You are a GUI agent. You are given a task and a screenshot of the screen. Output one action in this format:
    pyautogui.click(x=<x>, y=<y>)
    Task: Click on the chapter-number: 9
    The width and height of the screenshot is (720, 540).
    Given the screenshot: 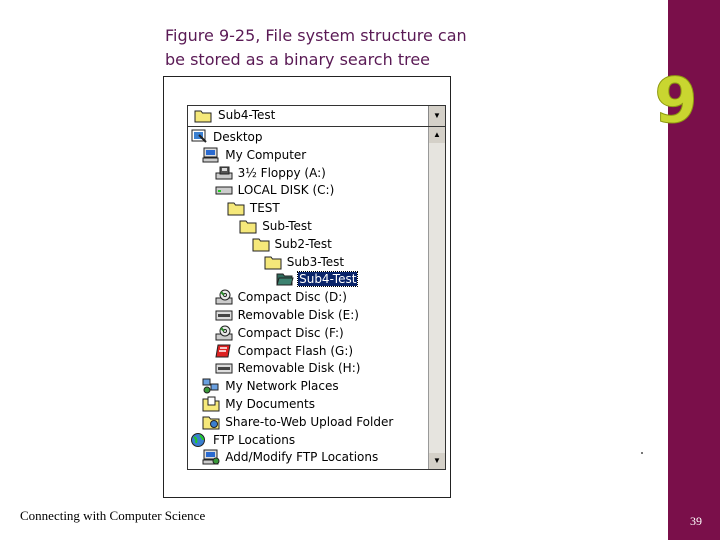 What is the action you would take?
    pyautogui.click(x=676, y=100)
    